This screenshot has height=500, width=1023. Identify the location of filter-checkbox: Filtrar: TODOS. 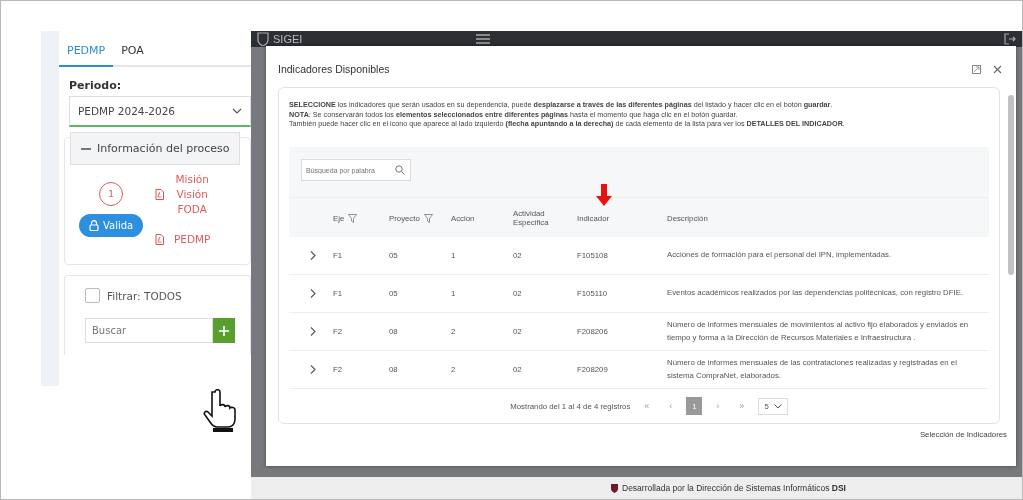
(157, 295).